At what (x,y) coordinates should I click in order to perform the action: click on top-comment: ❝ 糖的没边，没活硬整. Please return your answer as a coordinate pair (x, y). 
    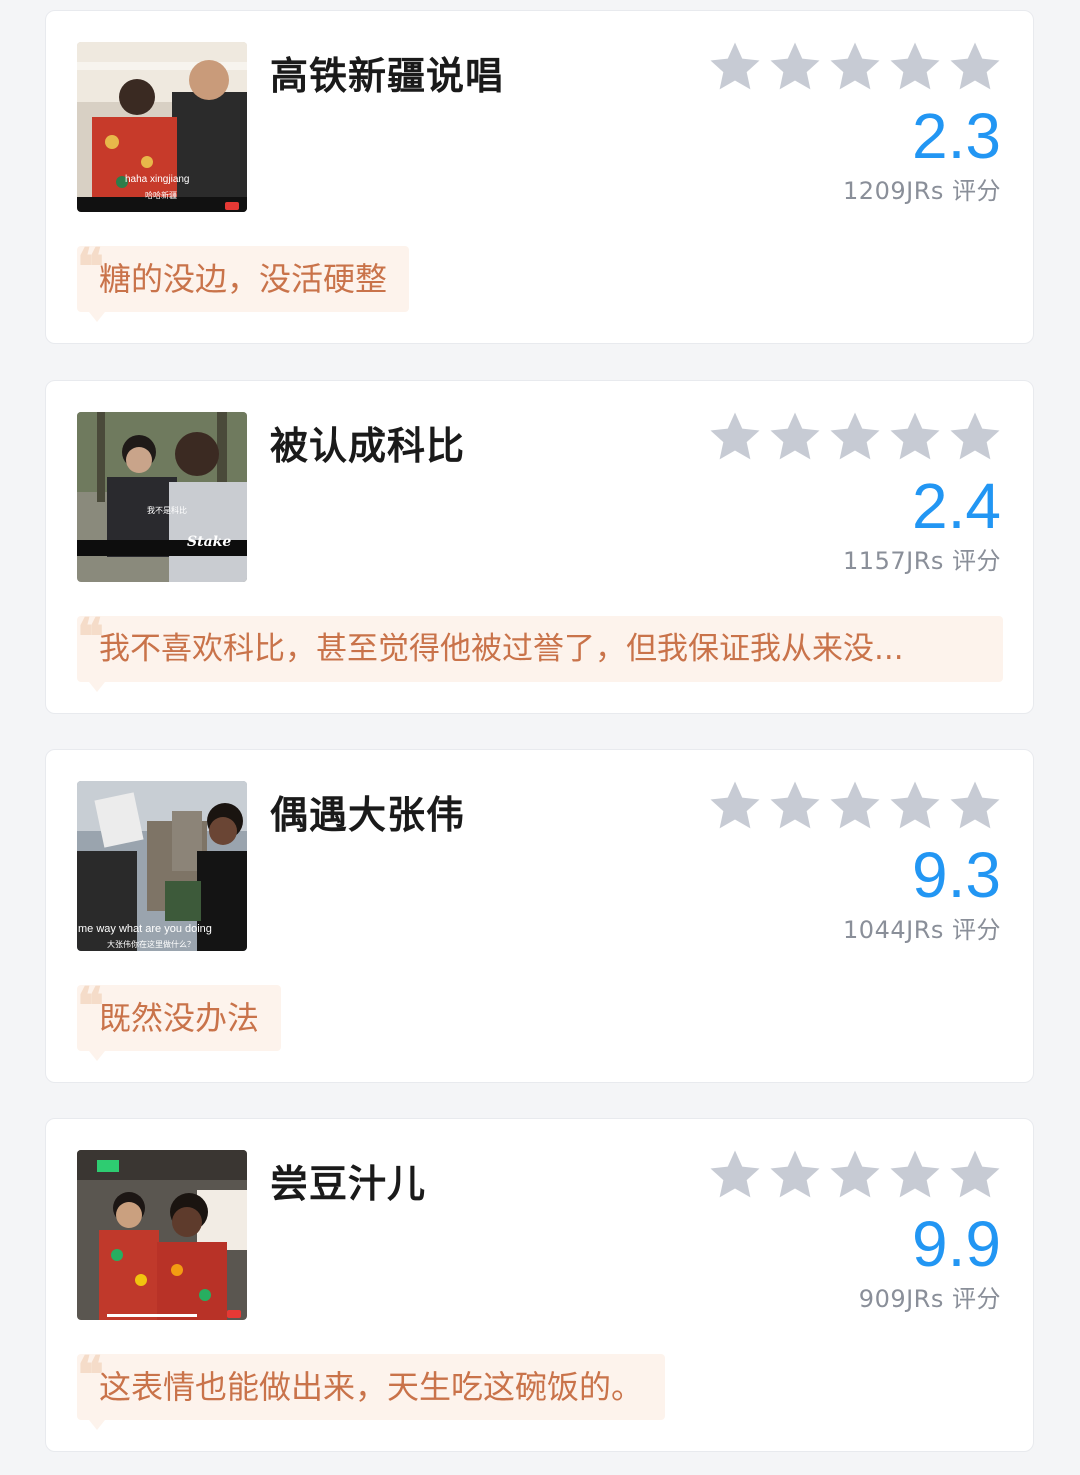
    Looking at the image, I should click on (243, 282).